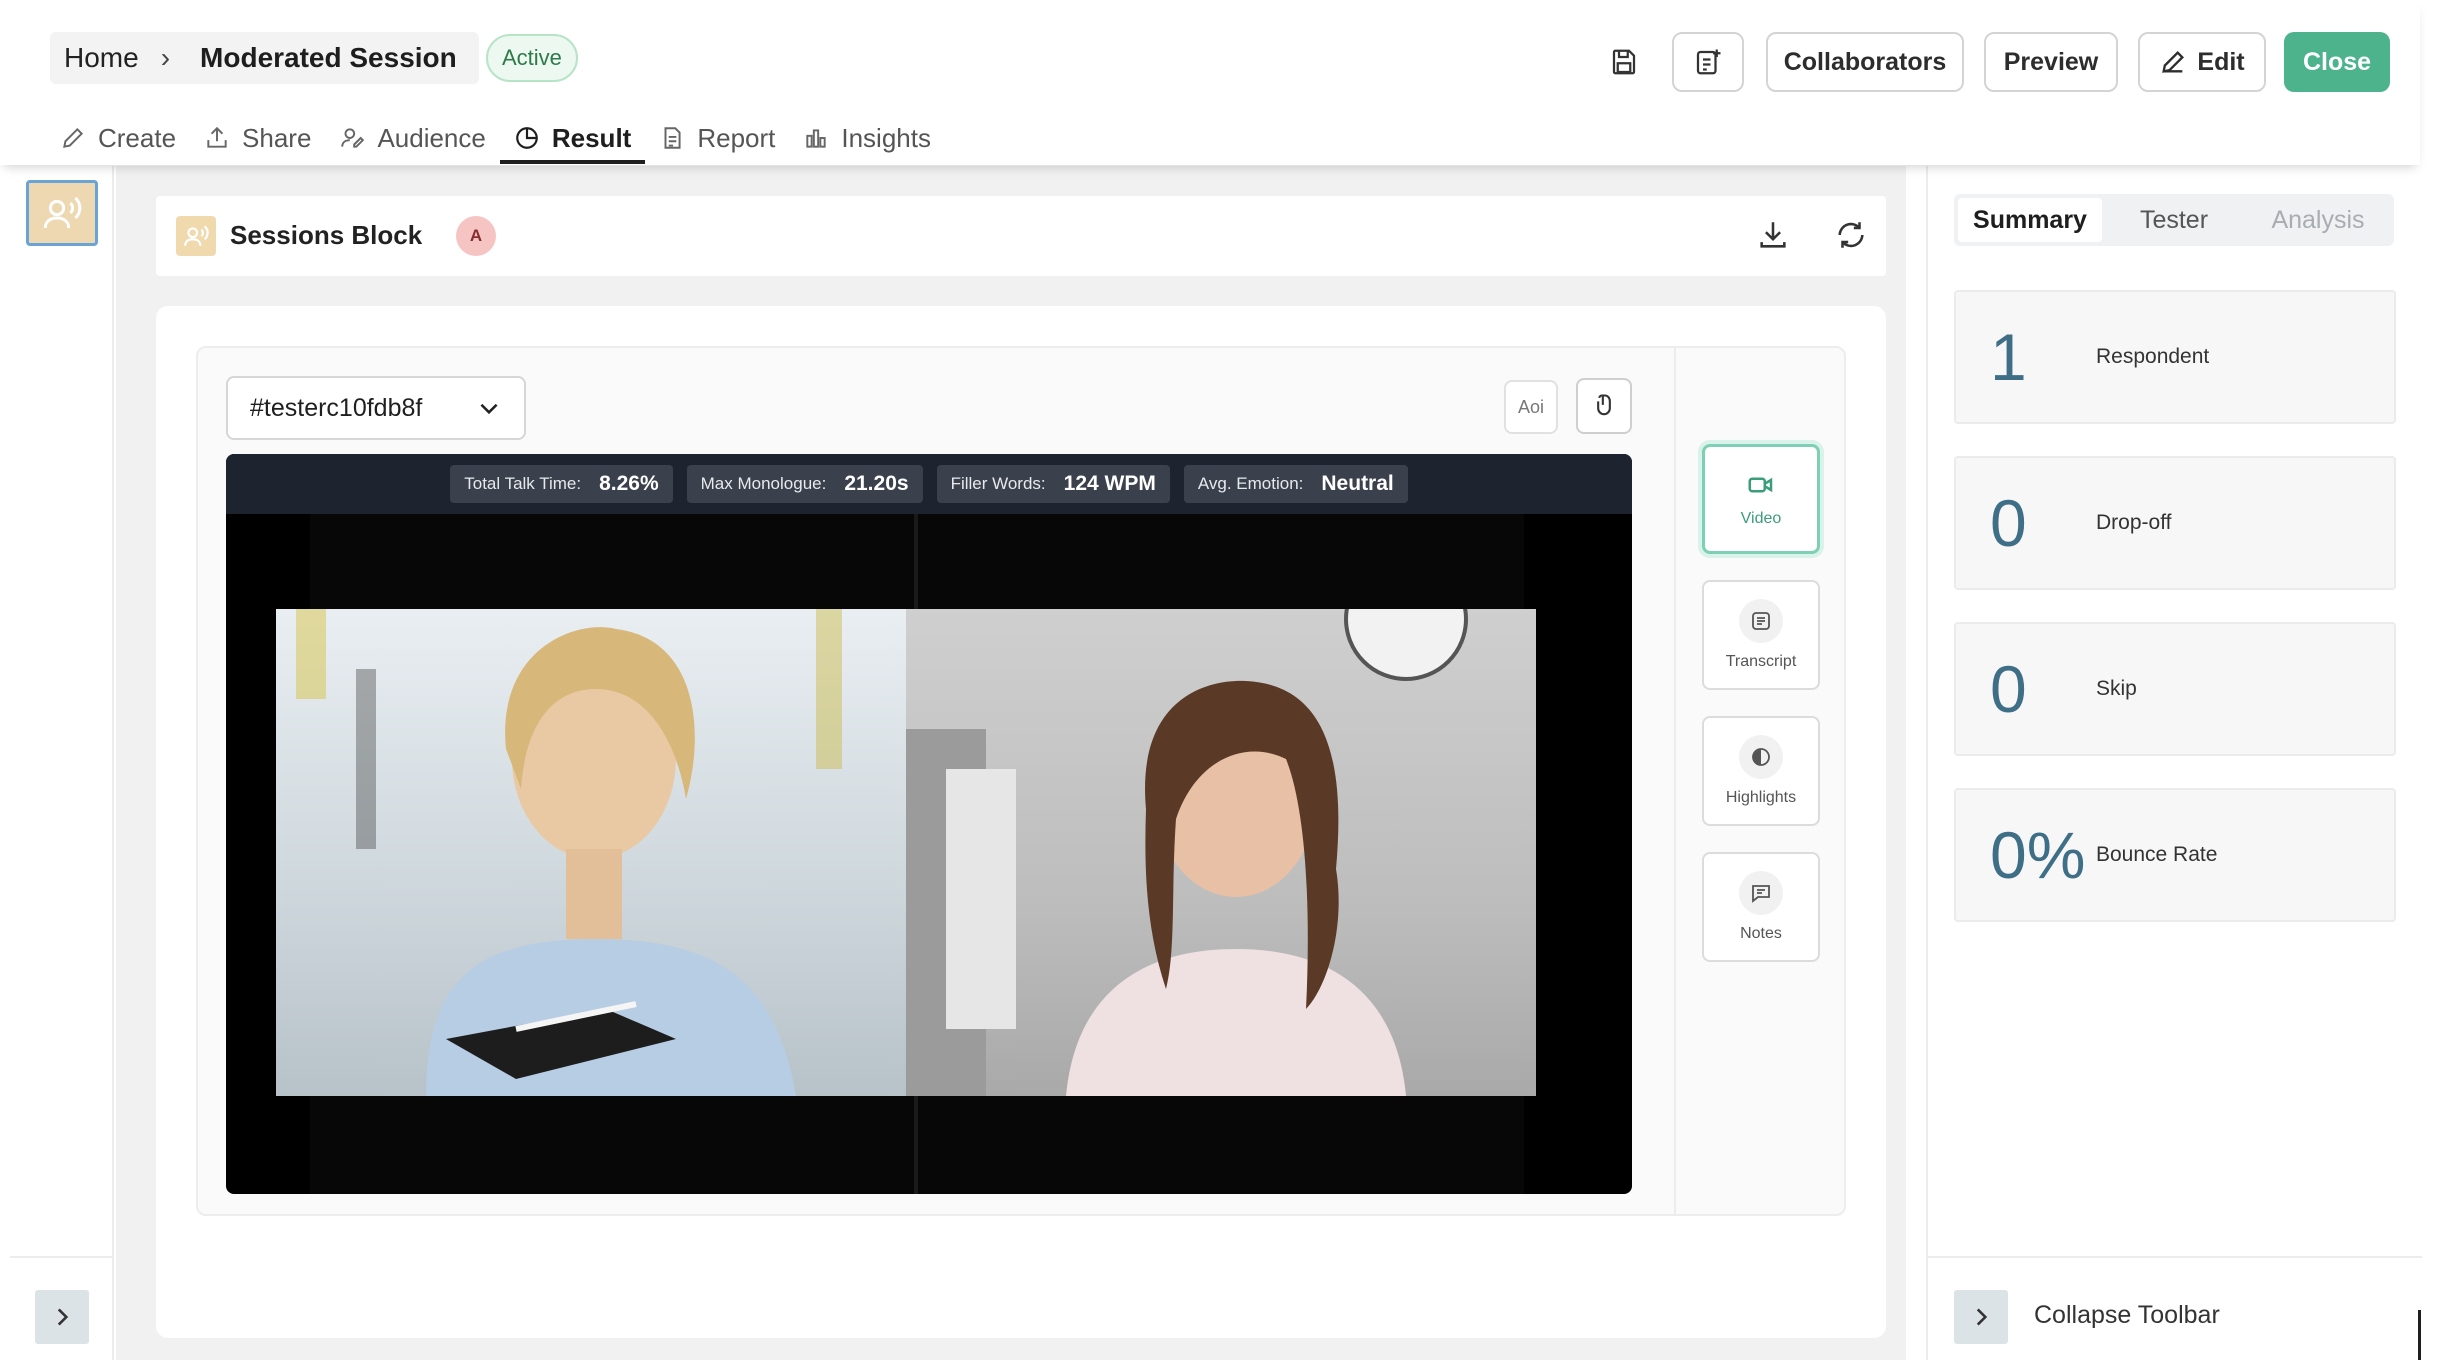 This screenshot has width=2464, height=1360. Describe the element at coordinates (532, 58) in the screenshot. I see `status-badge: Active` at that location.